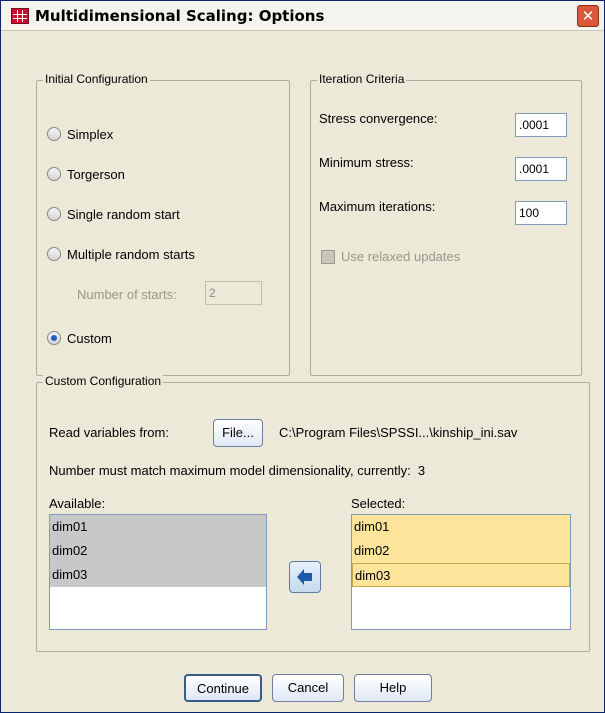 The width and height of the screenshot is (605, 713). I want to click on window-title: Multidimensional Scaling: Options, so click(180, 16).